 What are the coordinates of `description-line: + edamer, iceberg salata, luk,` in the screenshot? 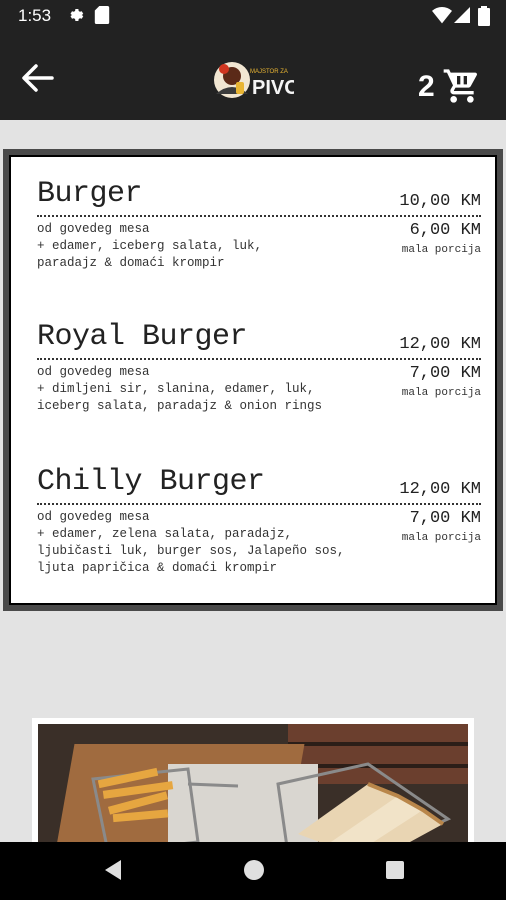 It's located at (150, 246).